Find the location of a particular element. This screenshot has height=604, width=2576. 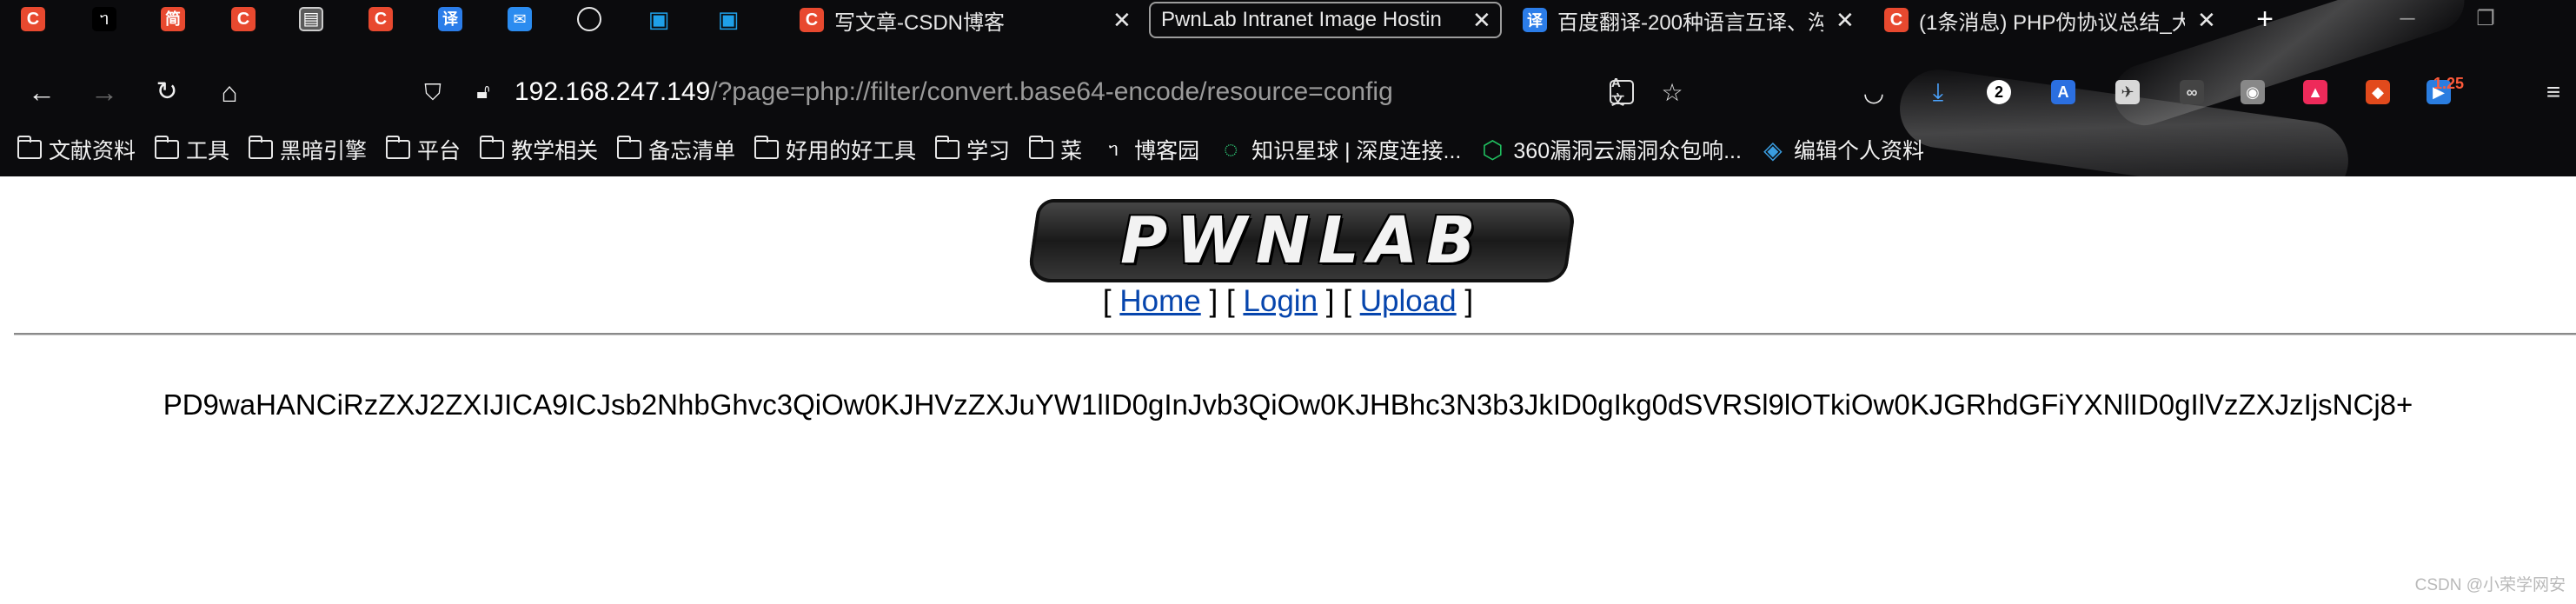

pinned-tab-11: ▣ is located at coordinates (728, 19).